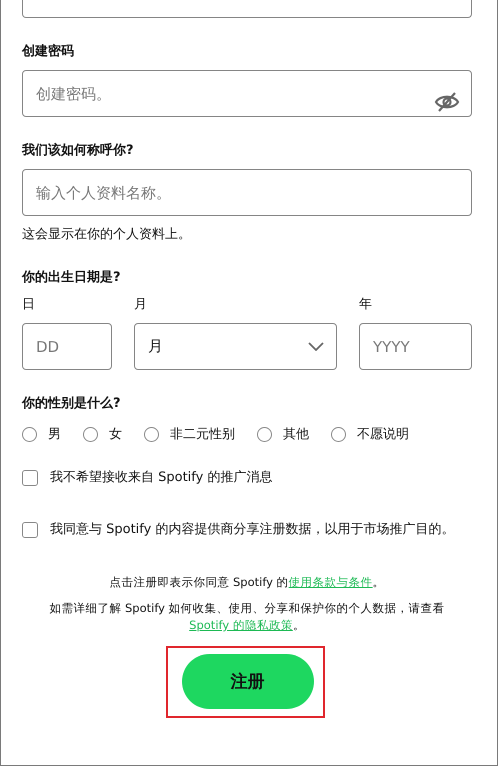 This screenshot has height=766, width=498. Describe the element at coordinates (247, 617) in the screenshot. I see `privacy-text: 如需详细了解 Spotify 如何收集、使用、分享和保护你的个人数据，请查看 Spotify 的隐私政策。` at that location.